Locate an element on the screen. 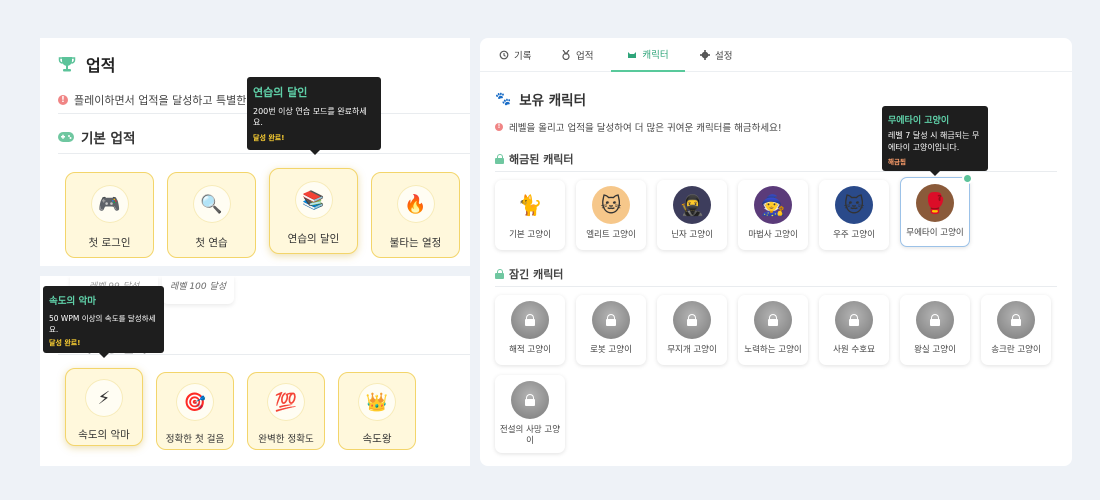 This screenshot has height=500, width=1100. tooltip-description: 200번 이상 연습 모드를 완료하세요. is located at coordinates (310, 117).